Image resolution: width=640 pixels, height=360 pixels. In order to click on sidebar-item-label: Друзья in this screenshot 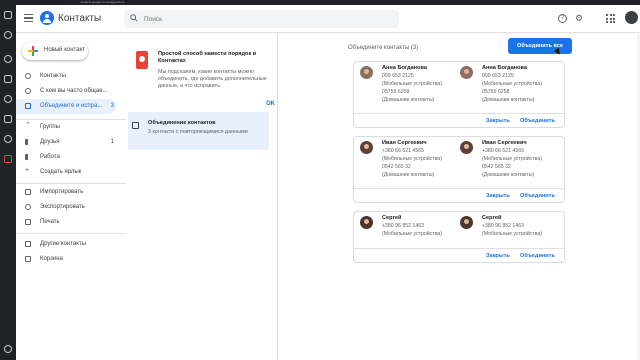, I will do `click(50, 142)`.